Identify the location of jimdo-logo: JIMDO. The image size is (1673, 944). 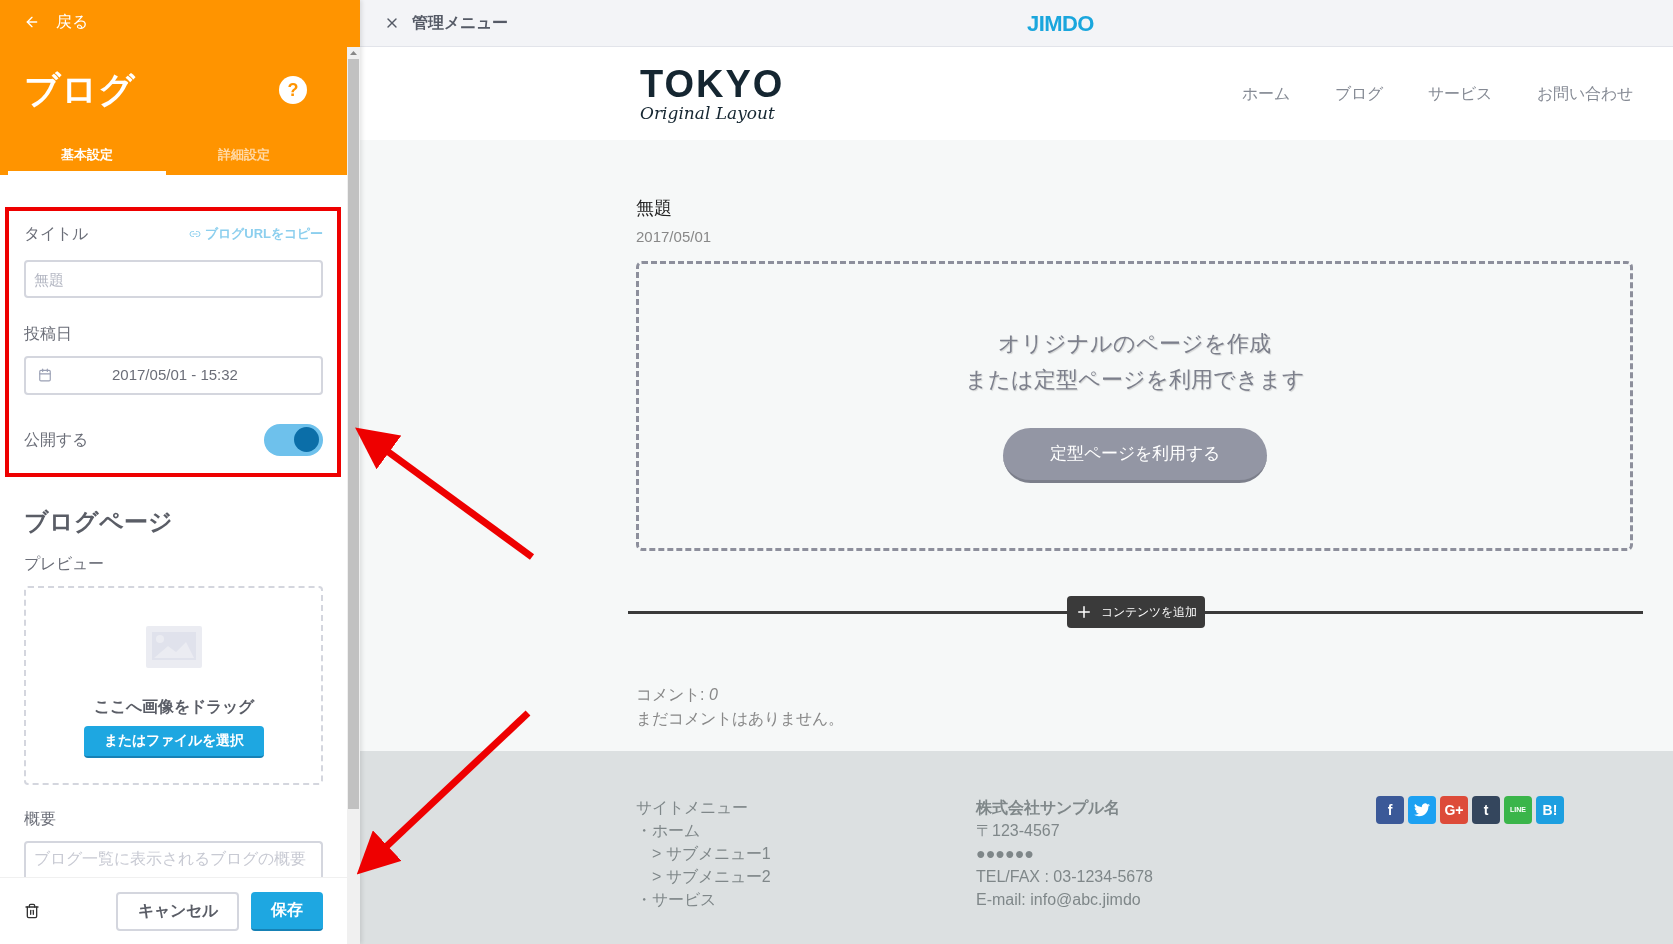
(1060, 23).